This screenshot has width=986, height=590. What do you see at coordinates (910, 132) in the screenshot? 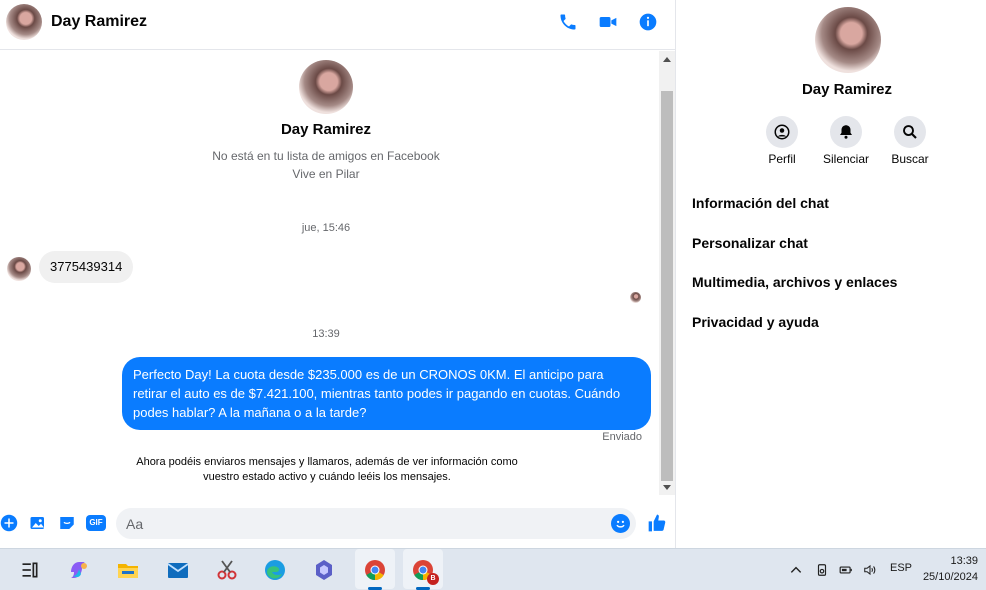
I see `search-icon` at bounding box center [910, 132].